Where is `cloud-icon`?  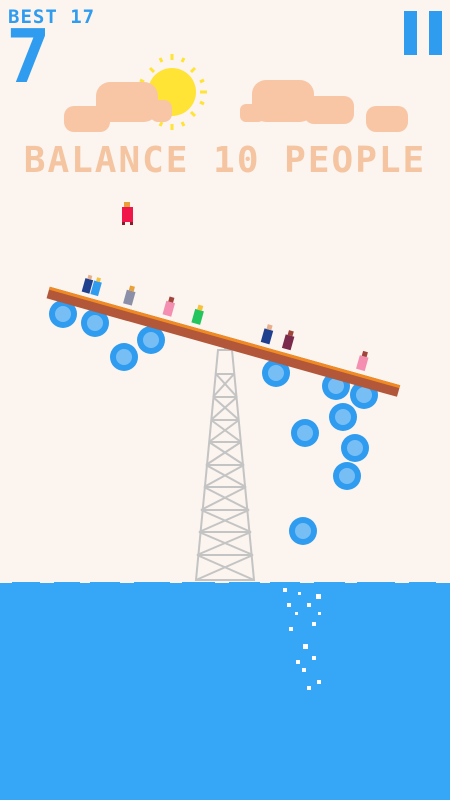
cloud-icon is located at coordinates (118, 107).